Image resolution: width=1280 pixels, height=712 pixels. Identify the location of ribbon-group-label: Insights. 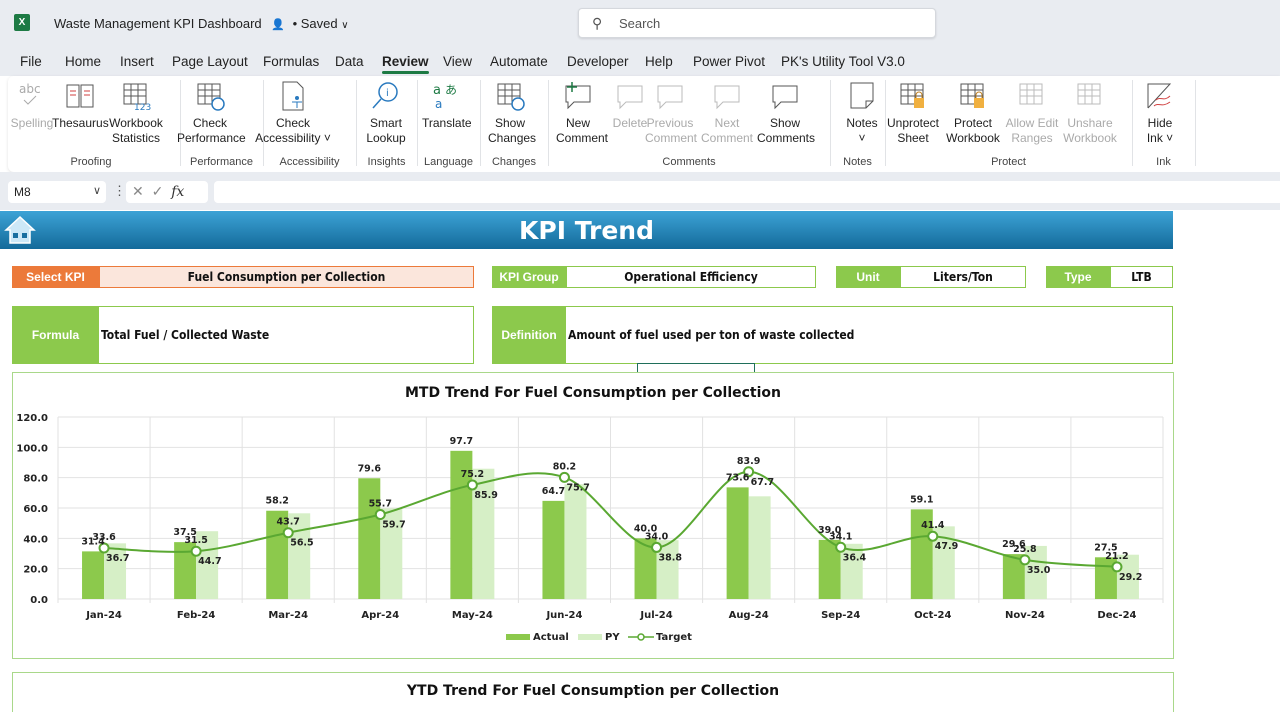
(386, 162).